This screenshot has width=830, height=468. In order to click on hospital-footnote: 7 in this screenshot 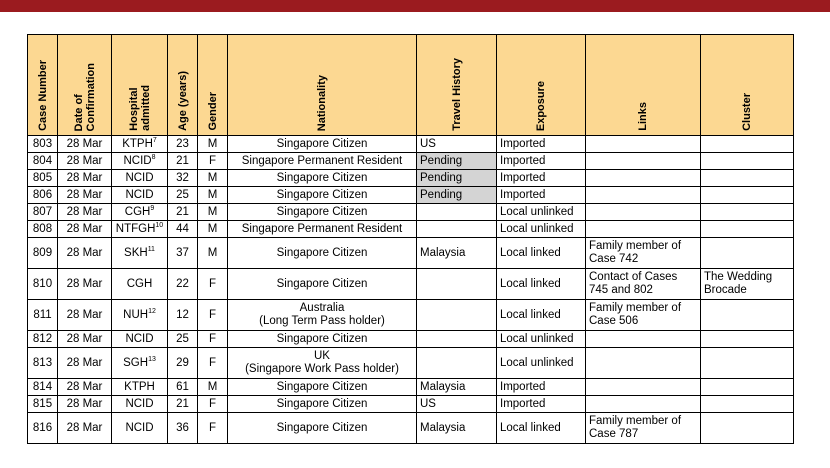, I will do `click(154, 140)`.